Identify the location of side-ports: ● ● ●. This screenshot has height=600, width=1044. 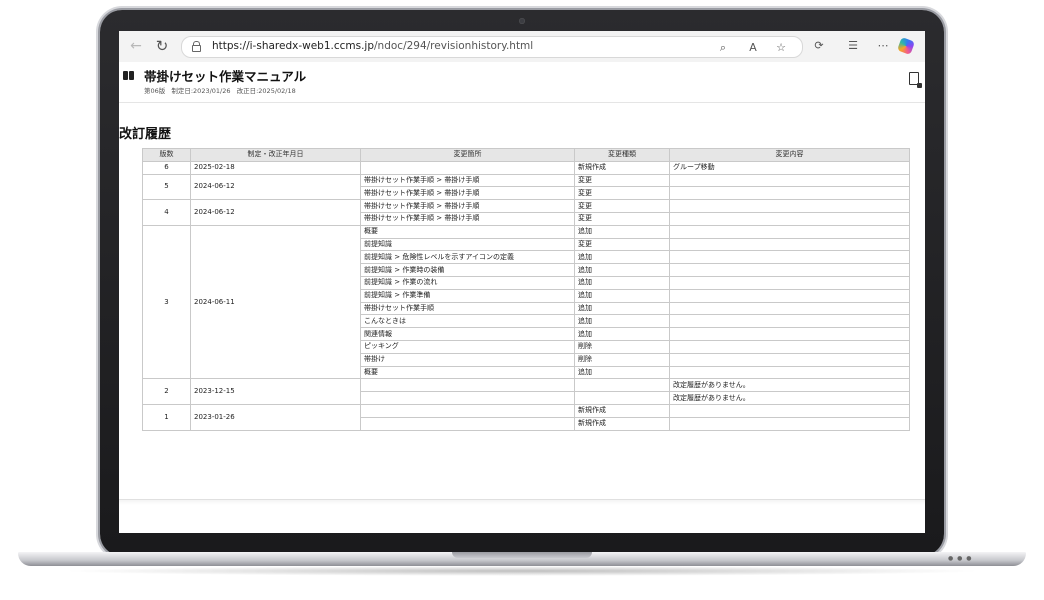
(960, 558).